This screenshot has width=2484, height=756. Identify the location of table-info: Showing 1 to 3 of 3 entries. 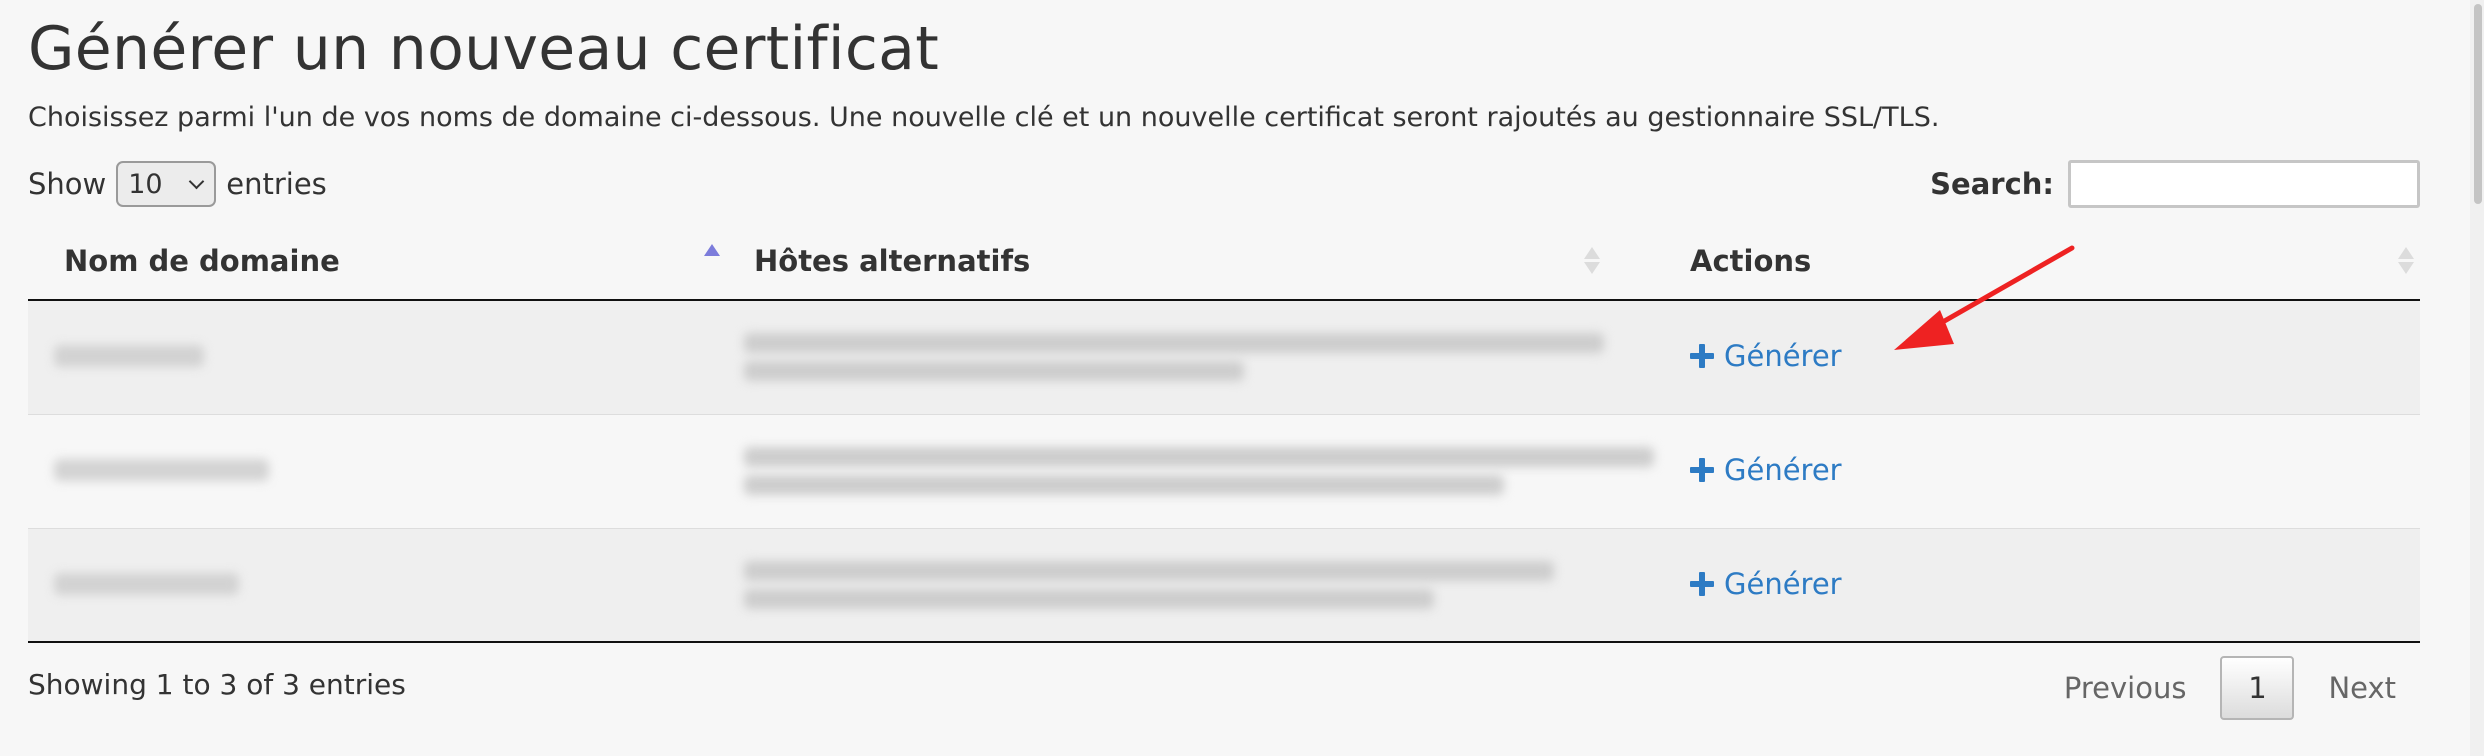
(217, 684).